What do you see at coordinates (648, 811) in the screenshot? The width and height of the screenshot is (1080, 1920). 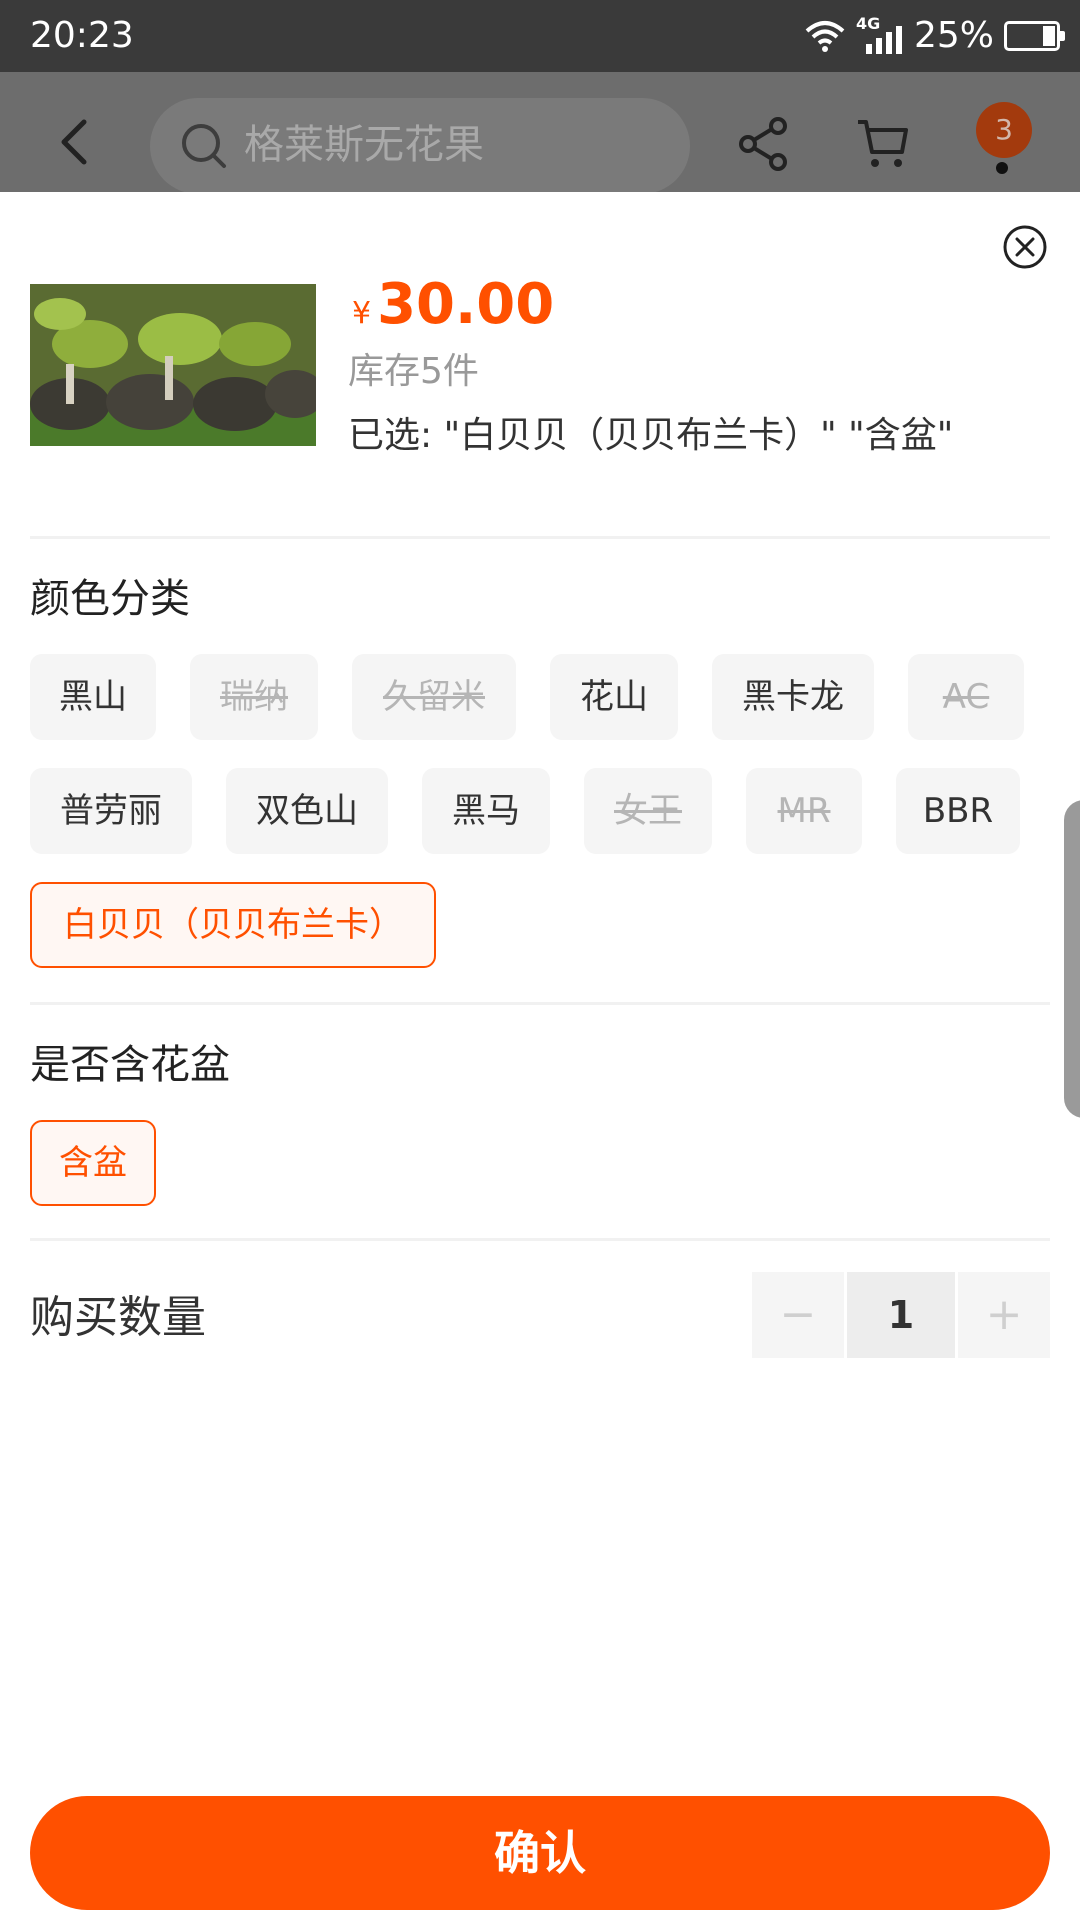 I see `color-option-chip: 女王` at bounding box center [648, 811].